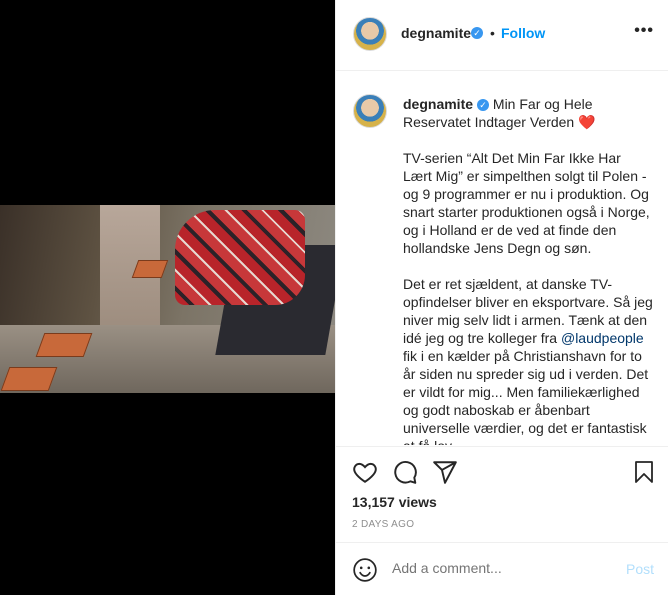 This screenshot has width=668, height=596. Describe the element at coordinates (365, 472) in the screenshot. I see `heart-outline-icon` at that location.